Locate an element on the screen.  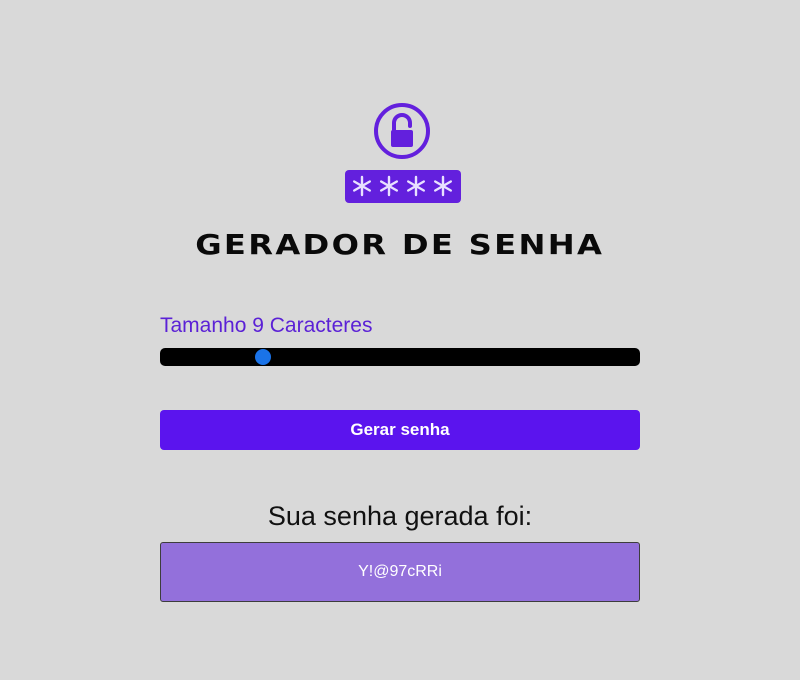
lock-password-icon is located at coordinates (403, 153).